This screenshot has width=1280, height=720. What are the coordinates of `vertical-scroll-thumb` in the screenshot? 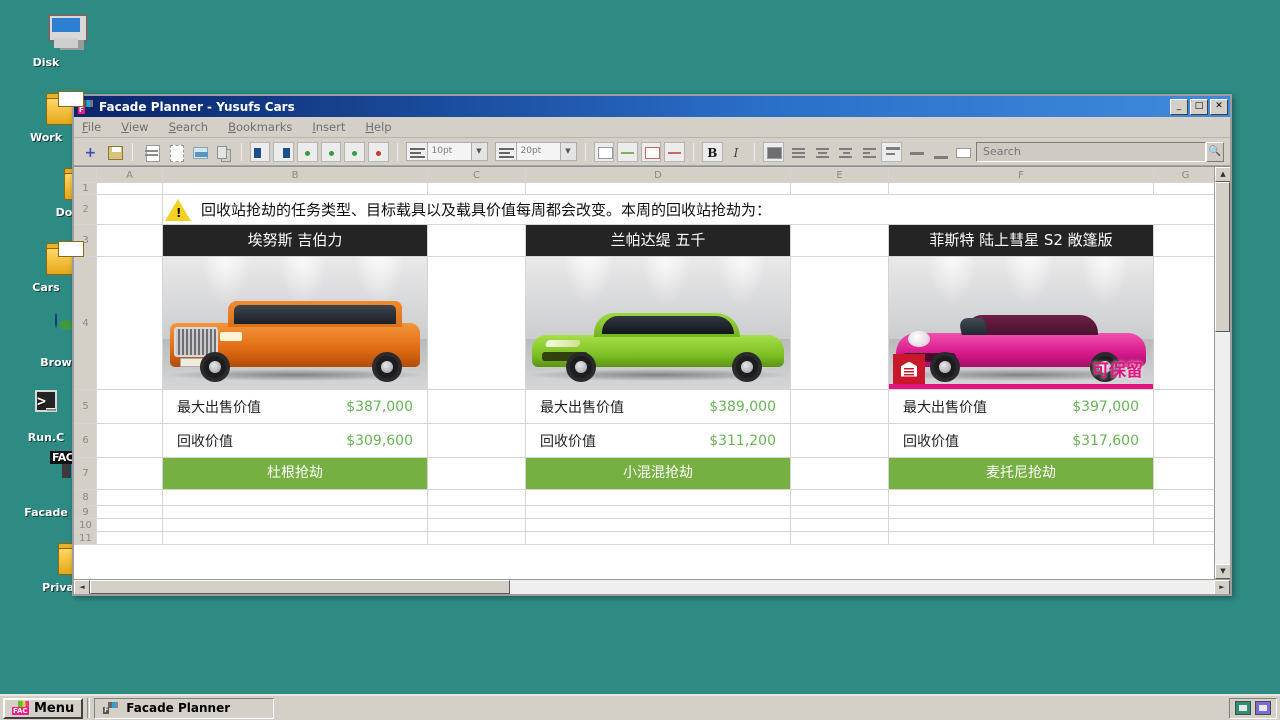 It's located at (1222, 257).